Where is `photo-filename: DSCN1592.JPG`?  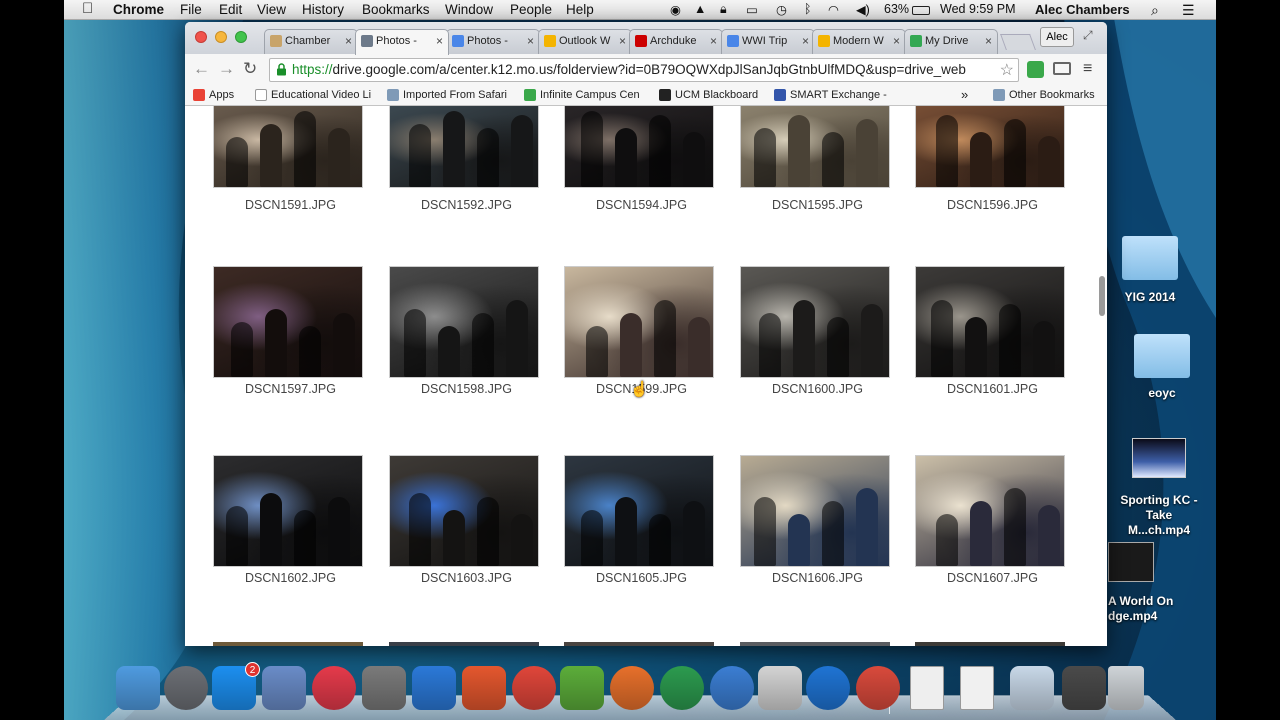 photo-filename: DSCN1592.JPG is located at coordinates (466, 205).